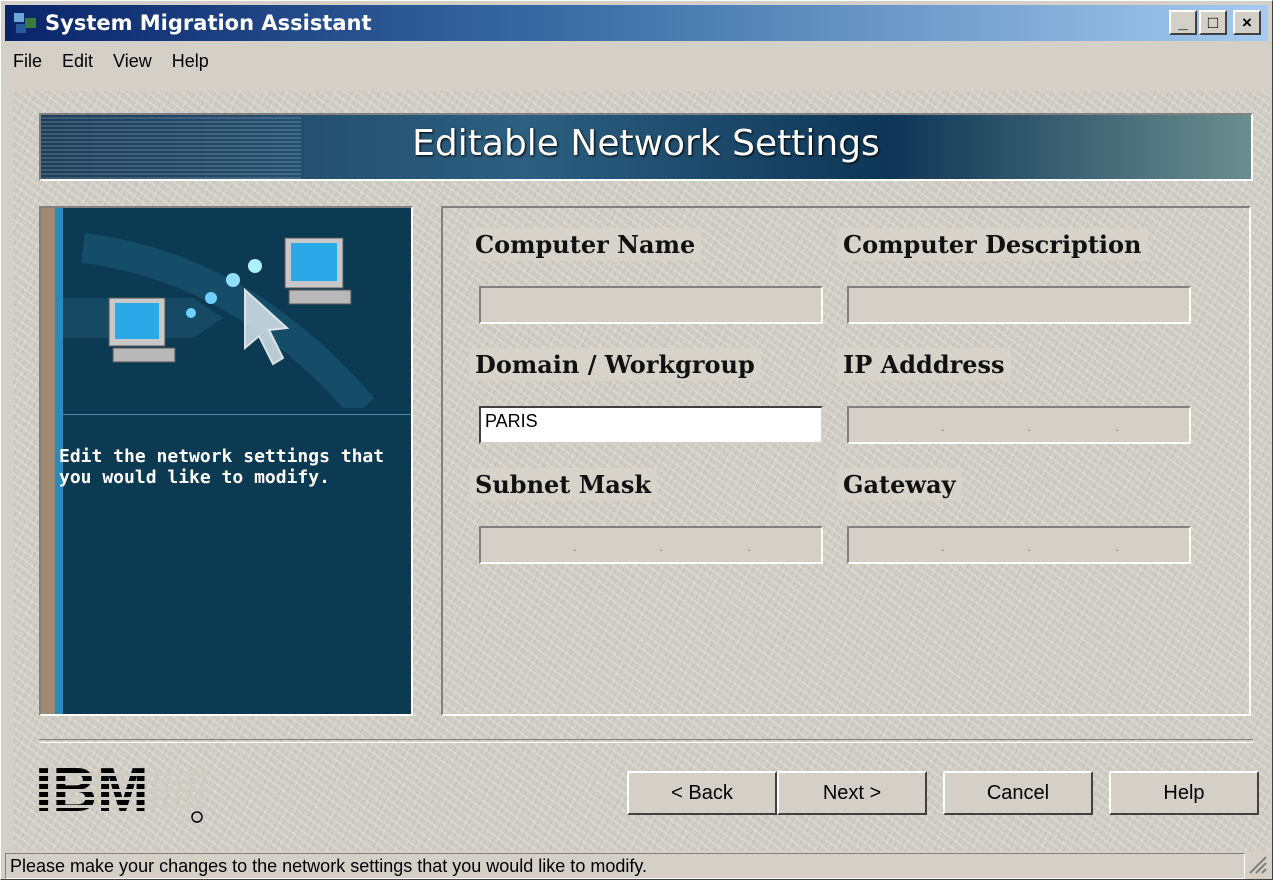 This screenshot has height=880, width=1273. Describe the element at coordinates (132, 61) in the screenshot. I see `menu-view: View` at that location.